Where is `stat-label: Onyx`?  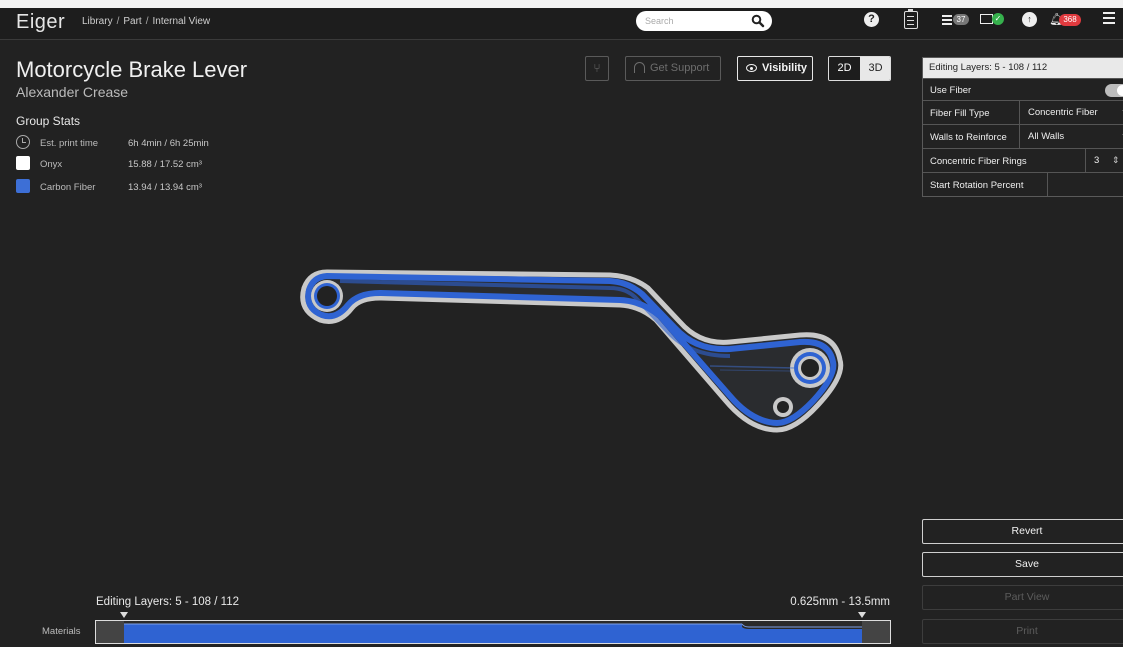
stat-label: Onyx is located at coordinates (51, 164).